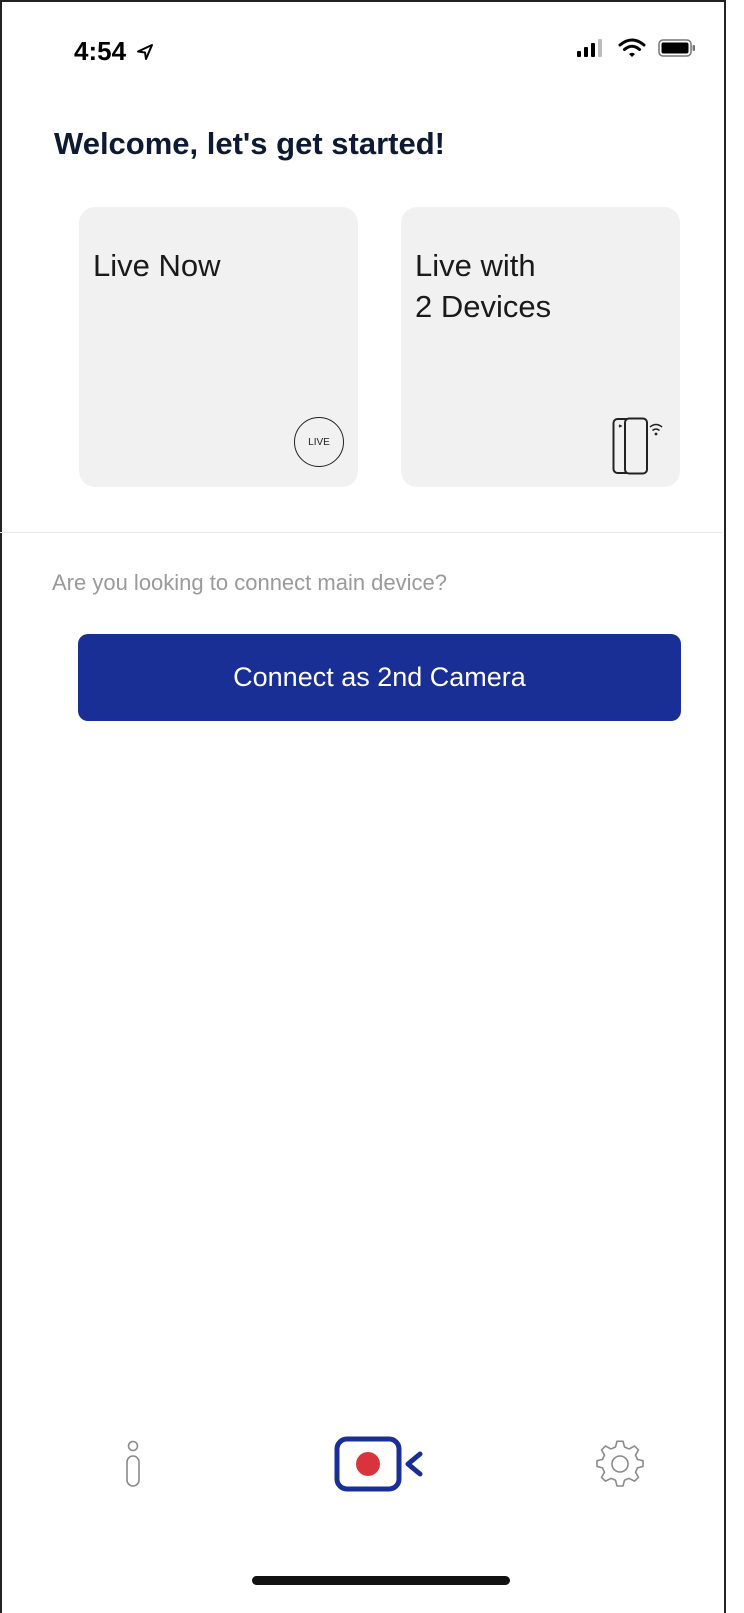 This screenshot has width=744, height=1613. Describe the element at coordinates (381, 1580) in the screenshot. I see `home-indicator` at that location.